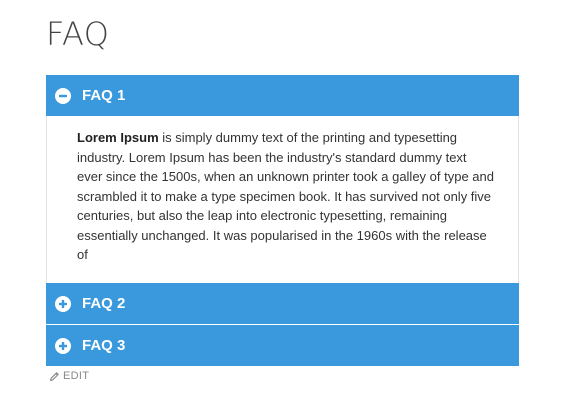  Describe the element at coordinates (282, 345) in the screenshot. I see `faq-3-header: FAQ 3` at that location.